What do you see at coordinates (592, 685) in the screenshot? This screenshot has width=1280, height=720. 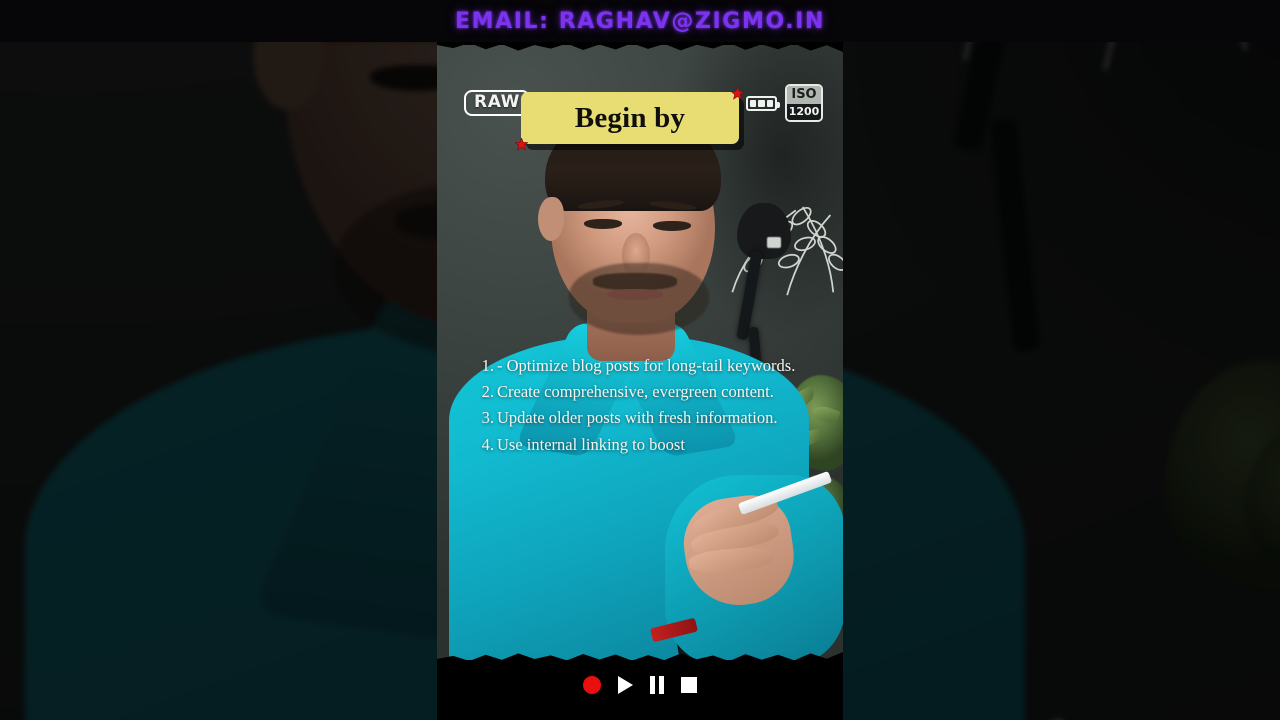 I see `record-icon` at bounding box center [592, 685].